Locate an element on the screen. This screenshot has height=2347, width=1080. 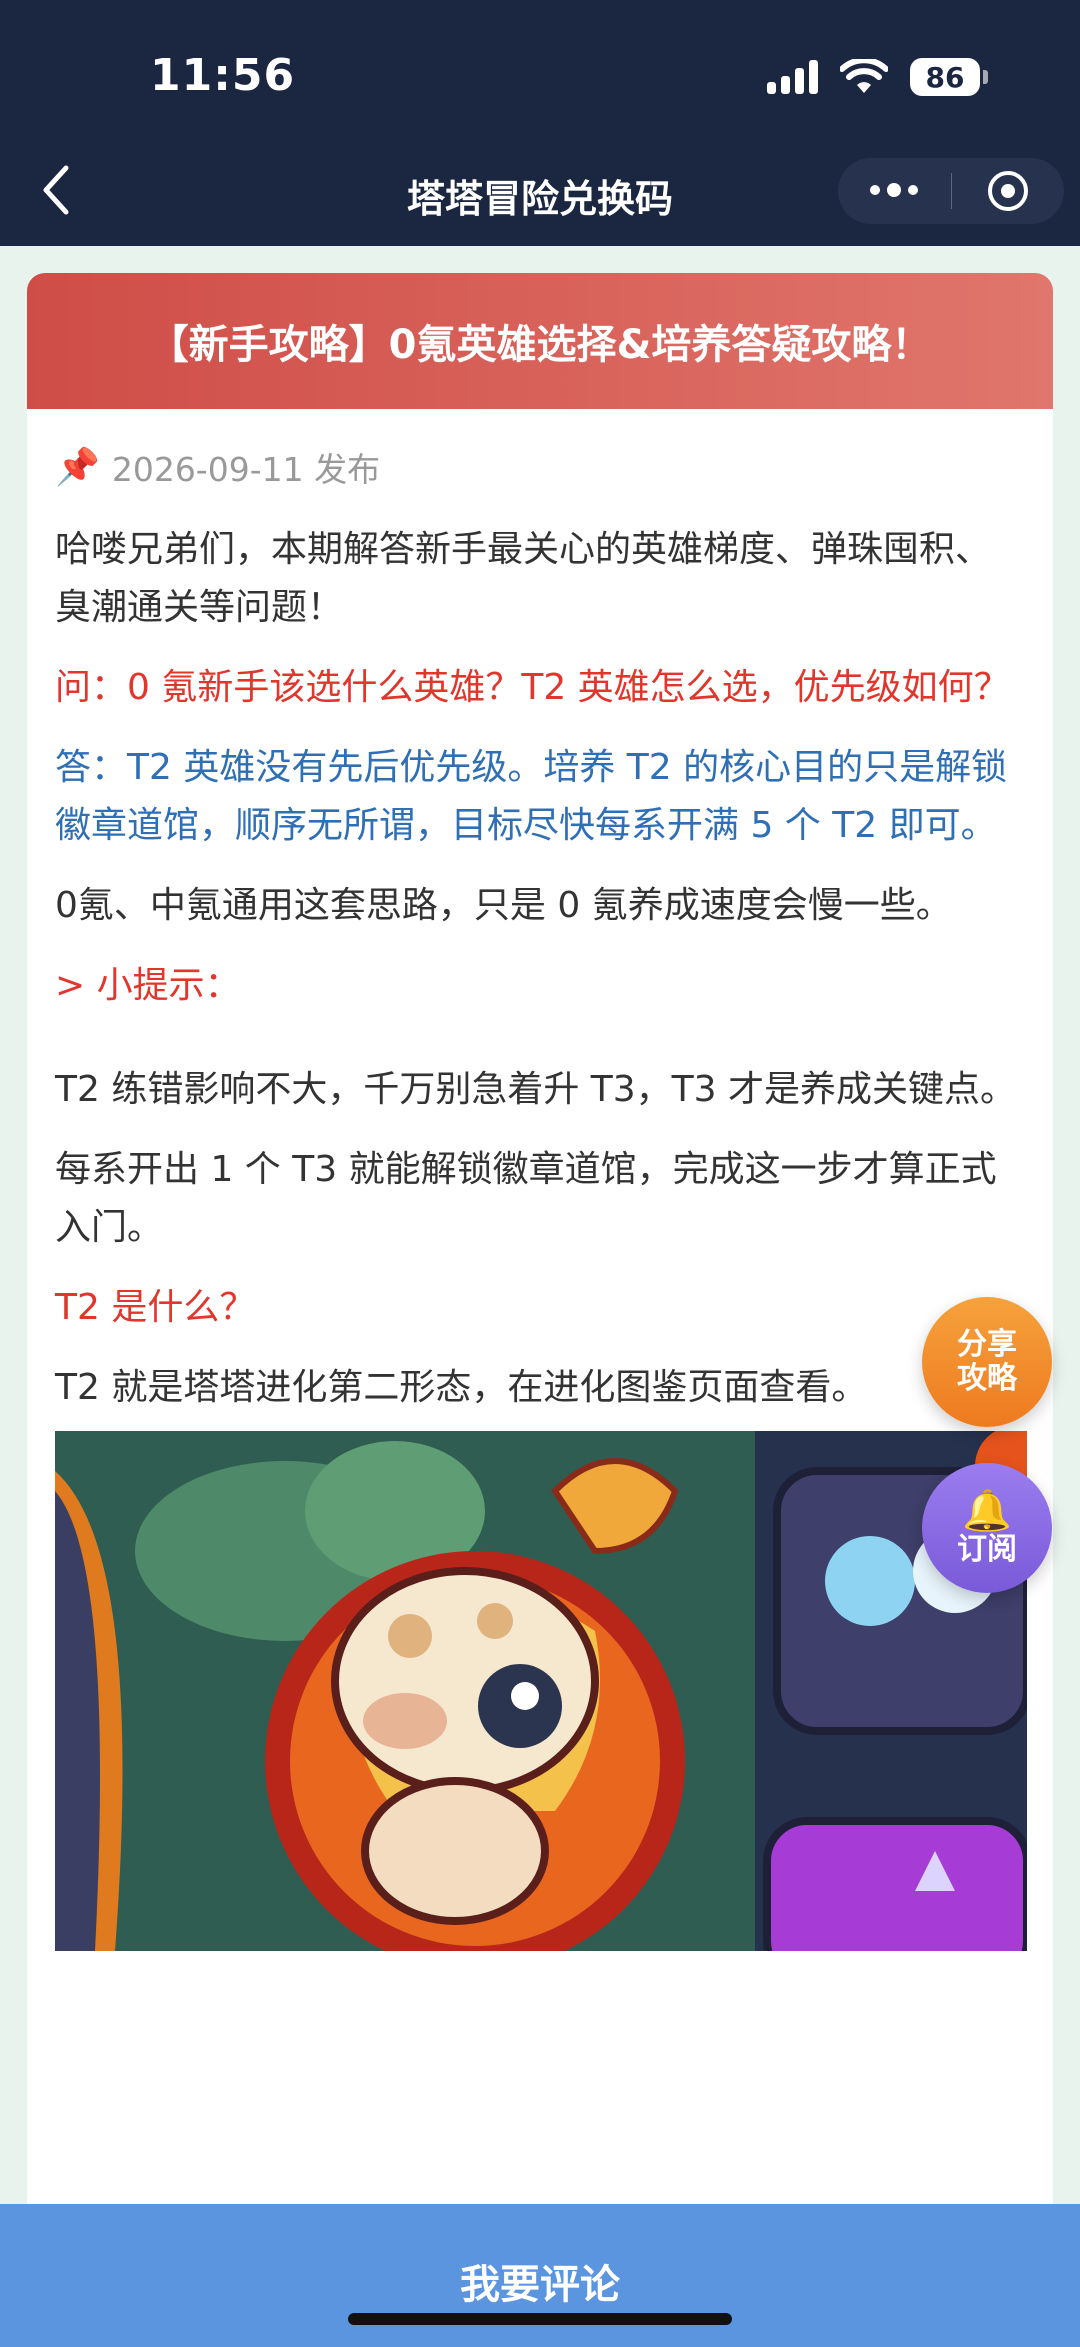
status-time: 11:56 is located at coordinates (223, 75).